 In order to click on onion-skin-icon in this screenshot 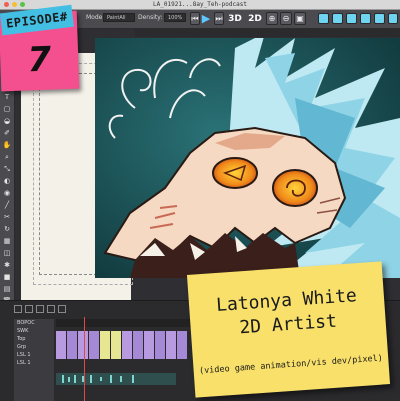, I will do `click(323, 18)`.